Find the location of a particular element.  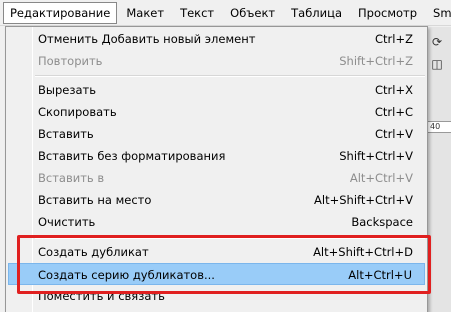

menu-view: Просмотр is located at coordinates (387, 13).